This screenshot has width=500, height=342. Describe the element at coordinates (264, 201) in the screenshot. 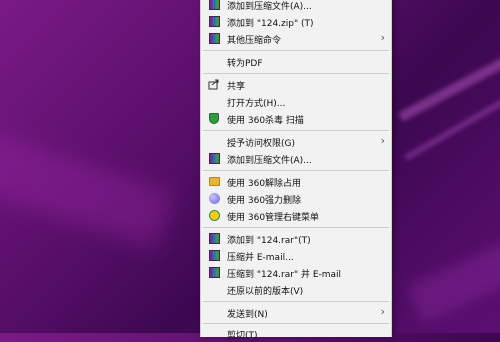

I see `menu-item-label: 使用 360强力删除` at that location.